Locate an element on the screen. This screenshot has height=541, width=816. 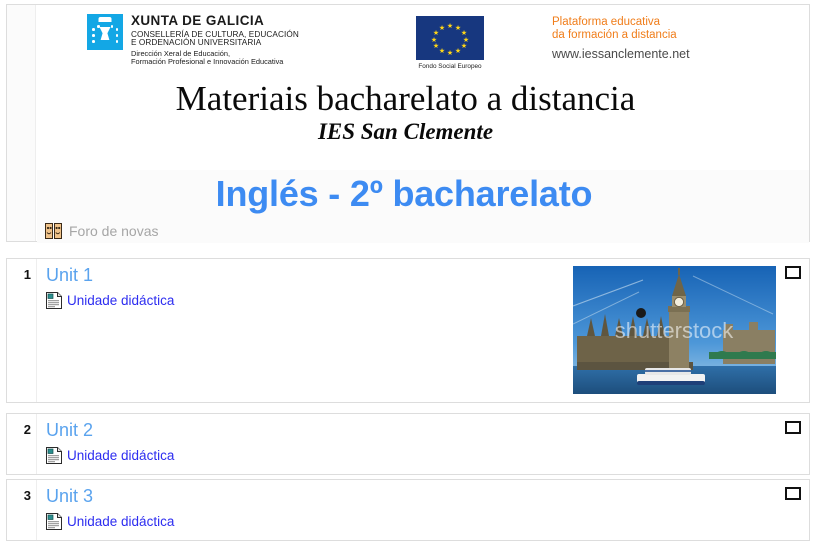
section-number: 2 is located at coordinates (27, 429).